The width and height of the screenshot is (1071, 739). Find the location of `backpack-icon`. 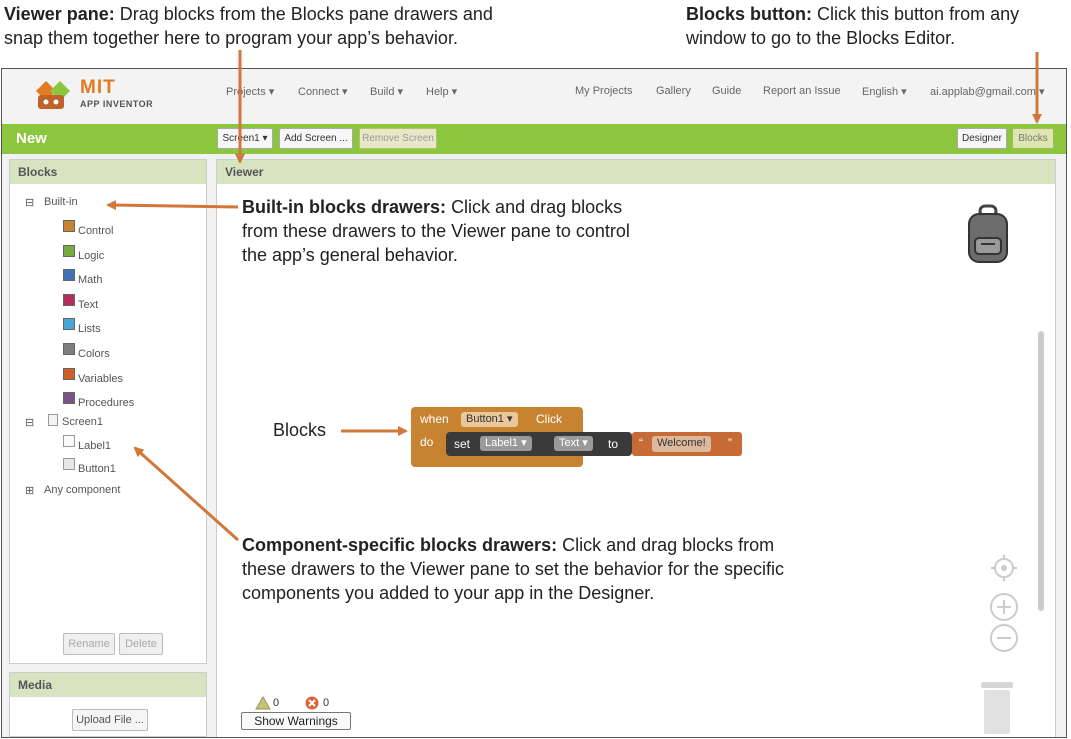

backpack-icon is located at coordinates (988, 235).